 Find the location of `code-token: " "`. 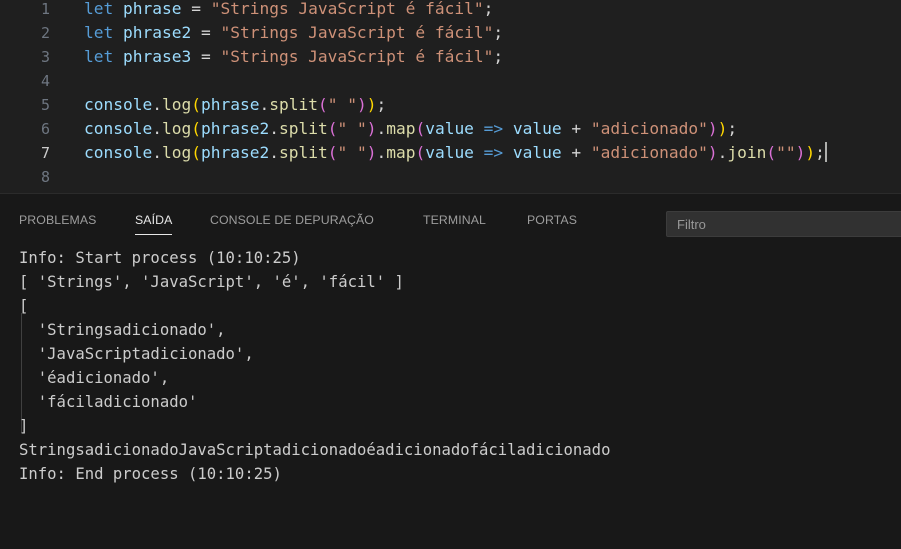

code-token: " " is located at coordinates (352, 152).